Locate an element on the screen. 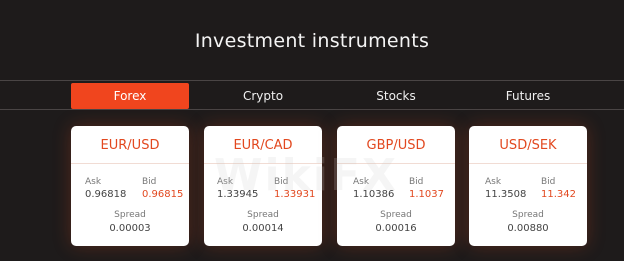 Image resolution: width=624 pixels, height=261 pixels. instrument-tab-bar: Forex Crypto Stocks Futures is located at coordinates (312, 95).